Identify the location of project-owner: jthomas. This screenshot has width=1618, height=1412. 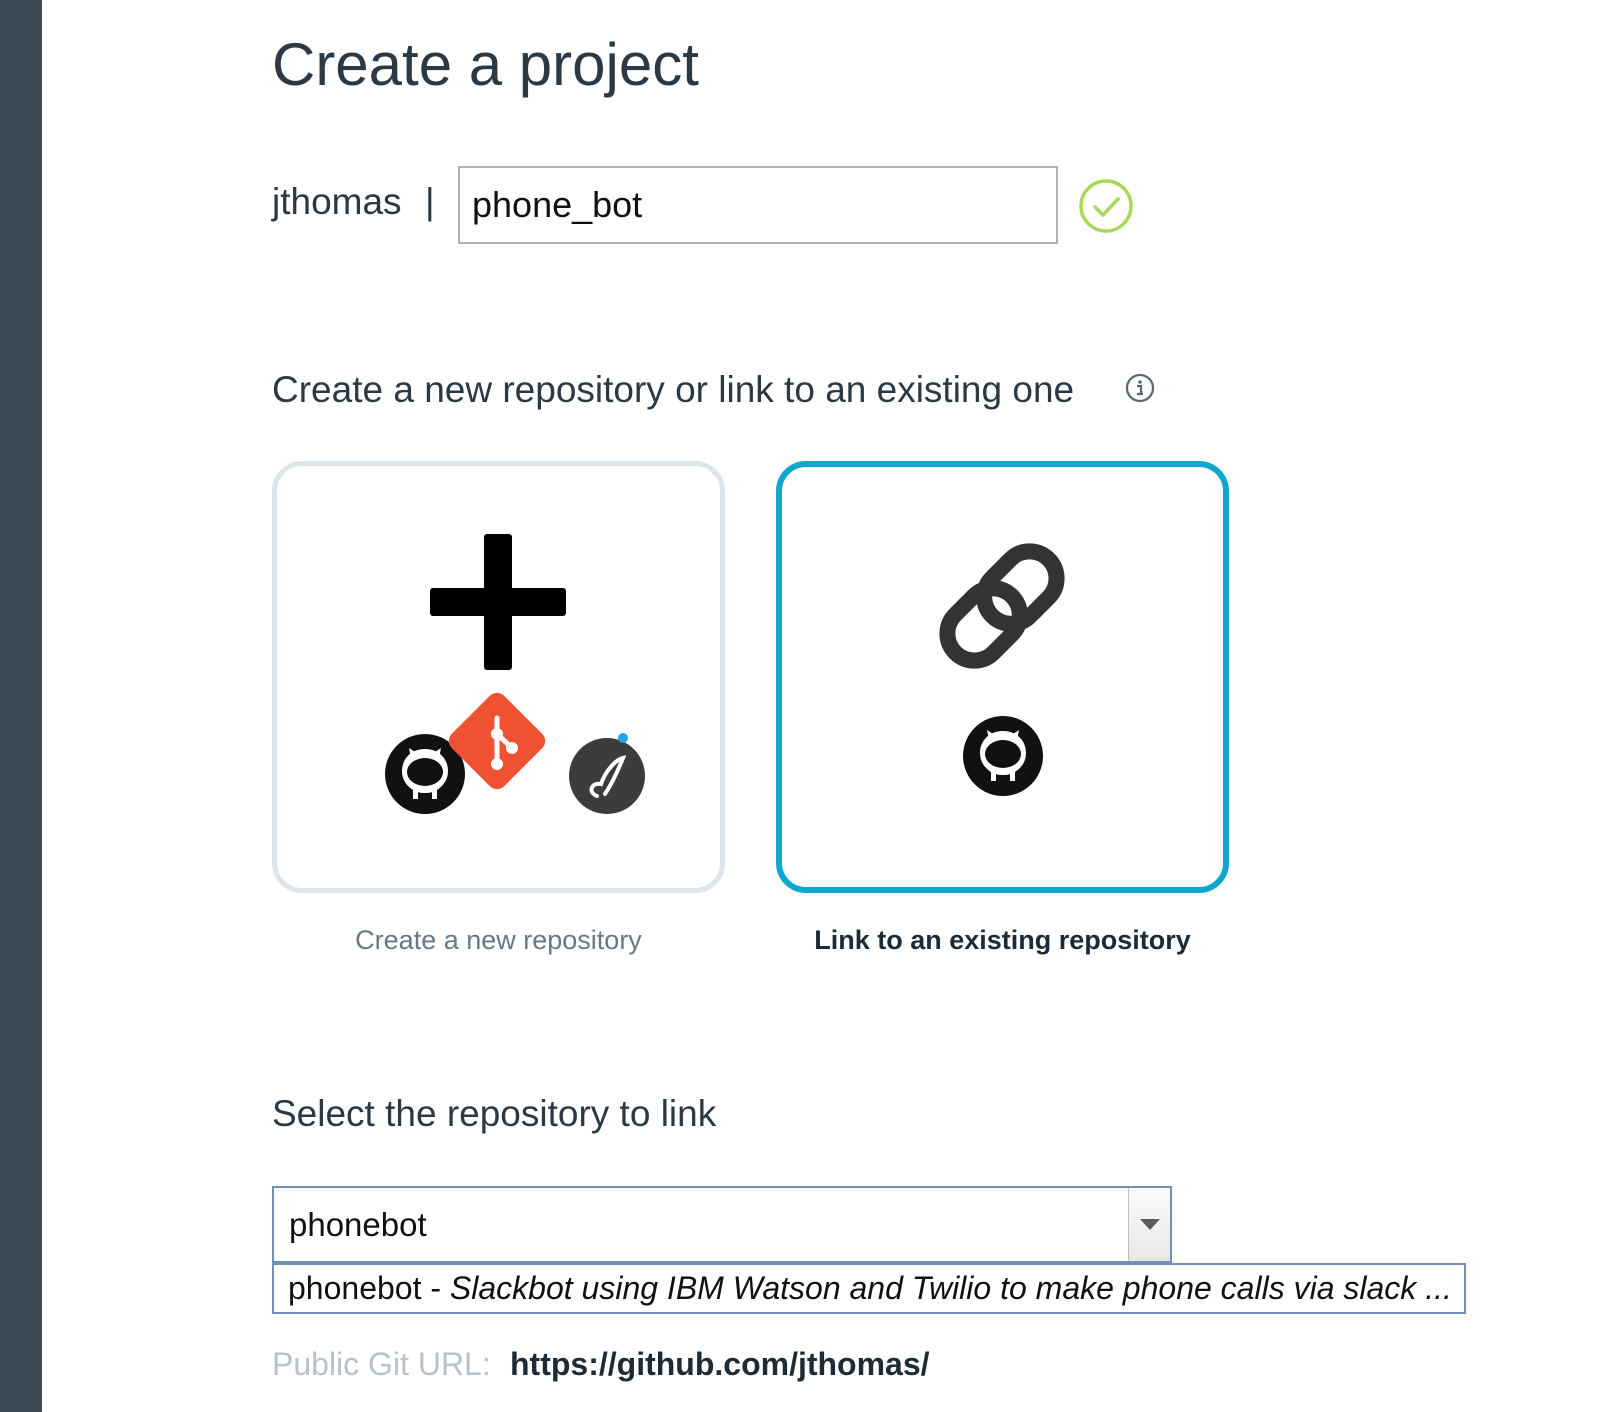
(337, 201).